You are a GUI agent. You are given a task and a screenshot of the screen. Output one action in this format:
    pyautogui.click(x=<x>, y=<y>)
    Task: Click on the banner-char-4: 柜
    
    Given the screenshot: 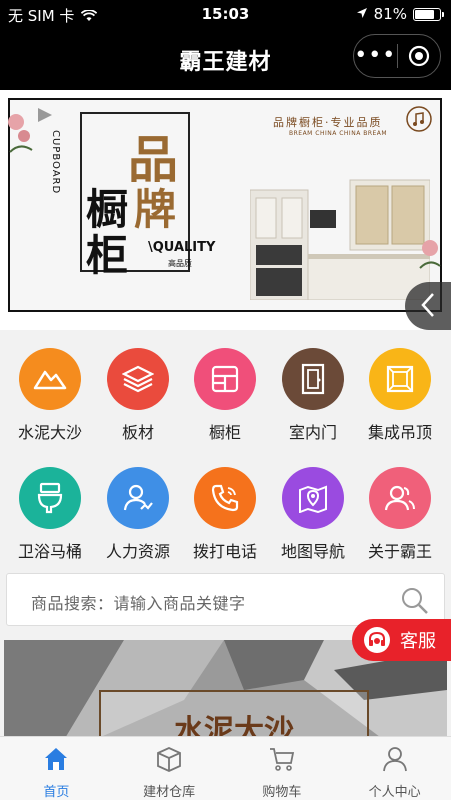 What is the action you would take?
    pyautogui.click(x=107, y=255)
    